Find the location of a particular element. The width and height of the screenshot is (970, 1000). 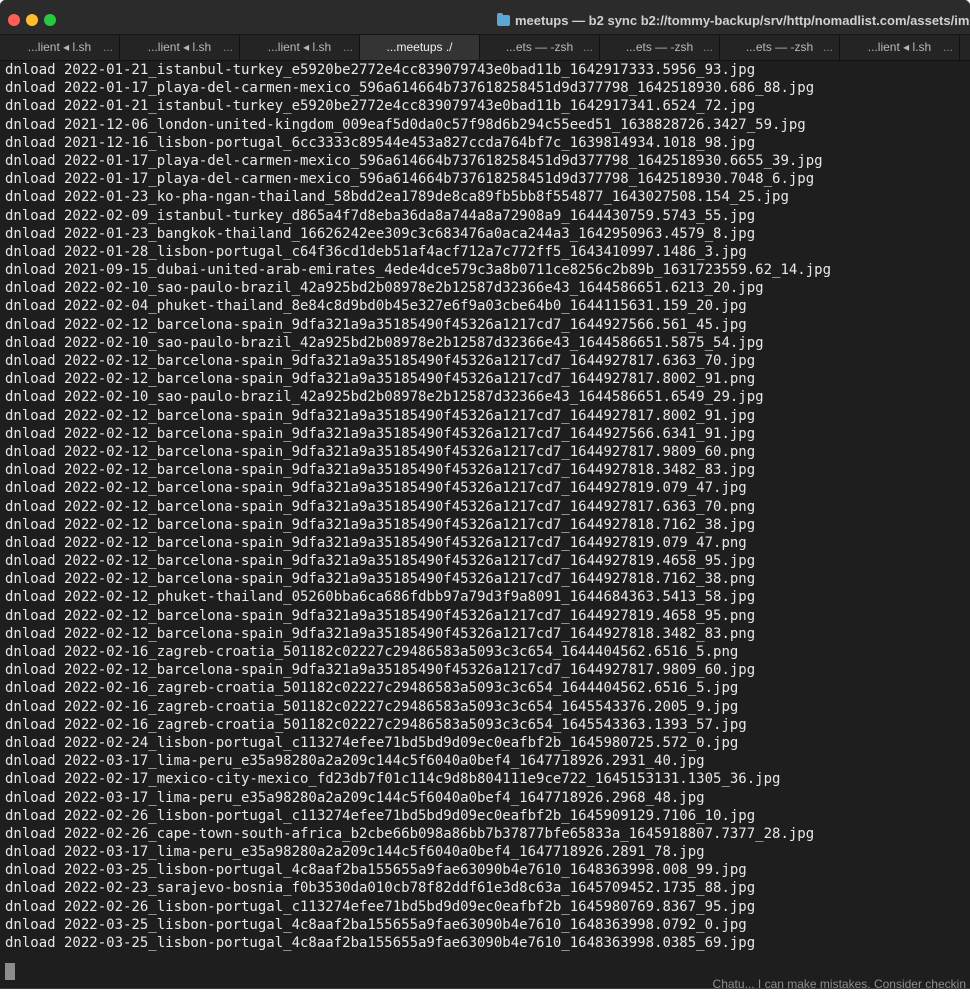

folder-icon is located at coordinates (503, 19).